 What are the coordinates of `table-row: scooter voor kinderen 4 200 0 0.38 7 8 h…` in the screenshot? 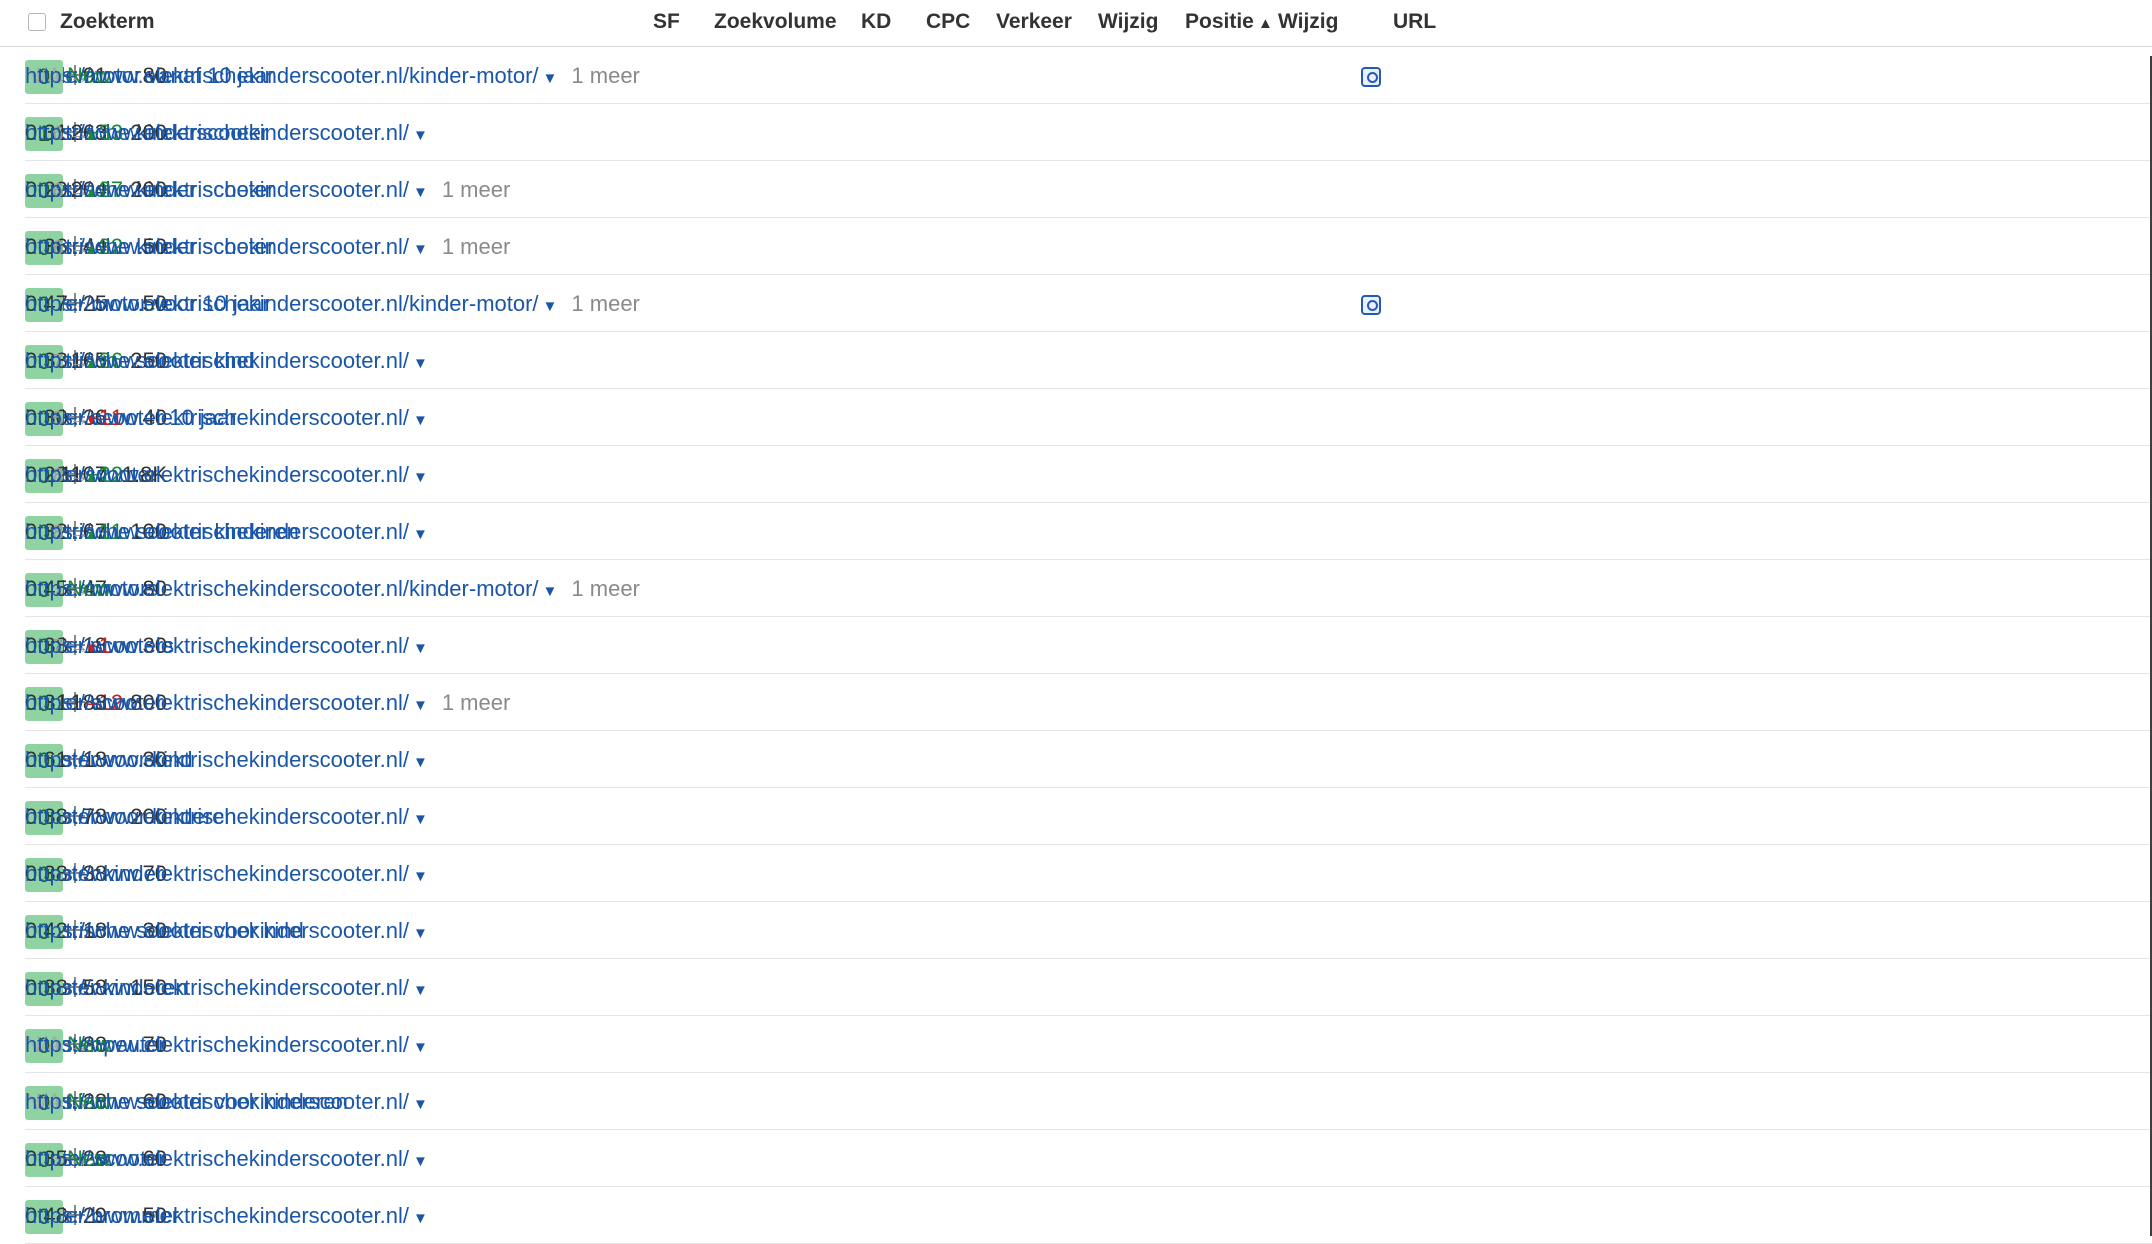 It's located at (1088, 816).